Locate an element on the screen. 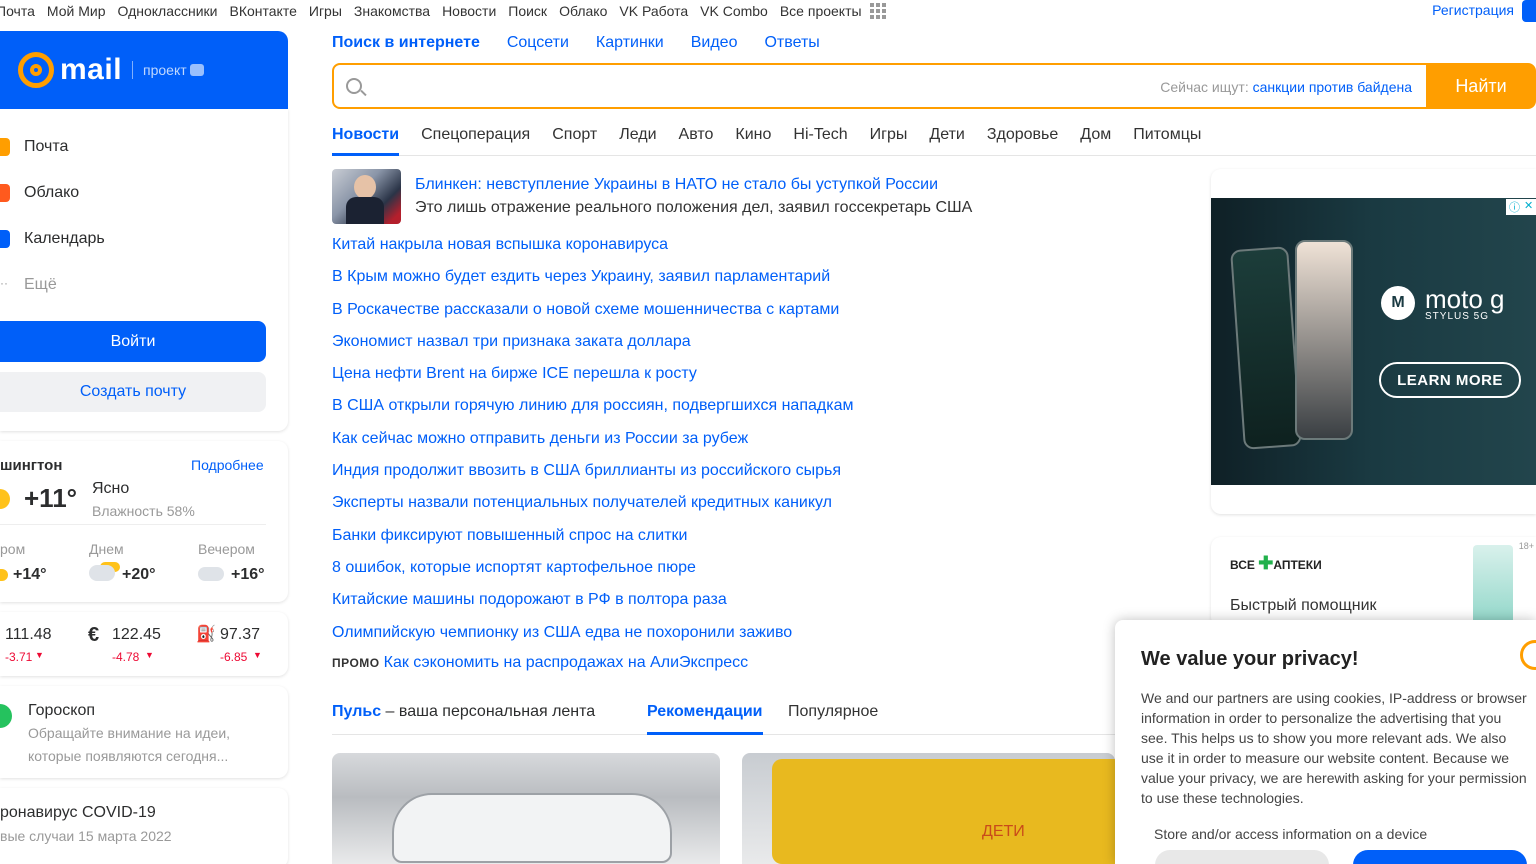 This screenshot has height=864, width=1536. tab-images: Картинки is located at coordinates (630, 43).